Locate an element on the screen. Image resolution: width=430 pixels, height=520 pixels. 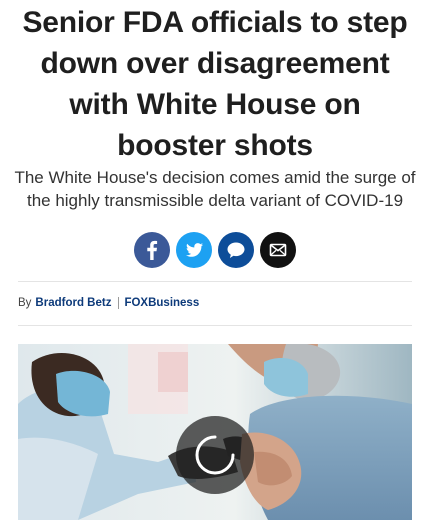
facebook-share-button is located at coordinates (152, 250).